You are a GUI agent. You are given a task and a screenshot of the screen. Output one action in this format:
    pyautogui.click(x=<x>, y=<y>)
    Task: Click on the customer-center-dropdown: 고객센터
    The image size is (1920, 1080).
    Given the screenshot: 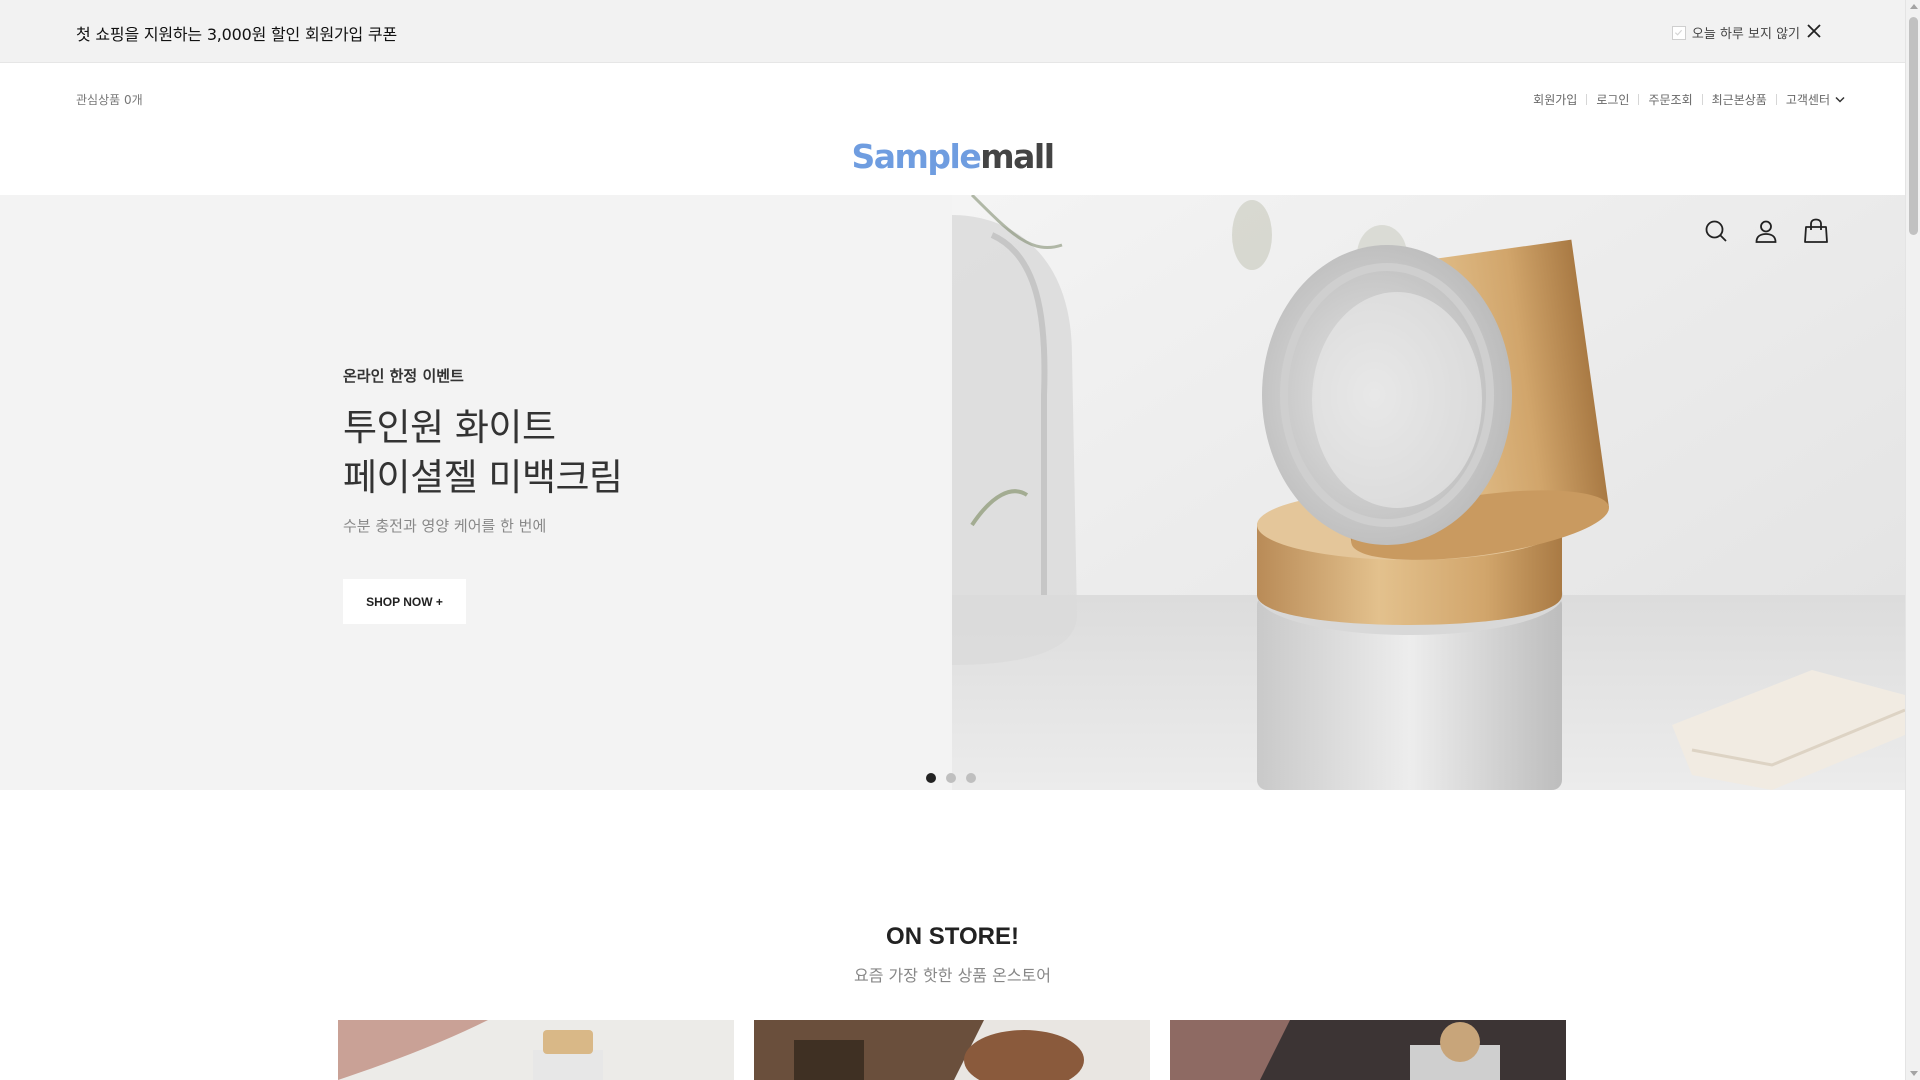 What is the action you would take?
    pyautogui.click(x=1811, y=99)
    